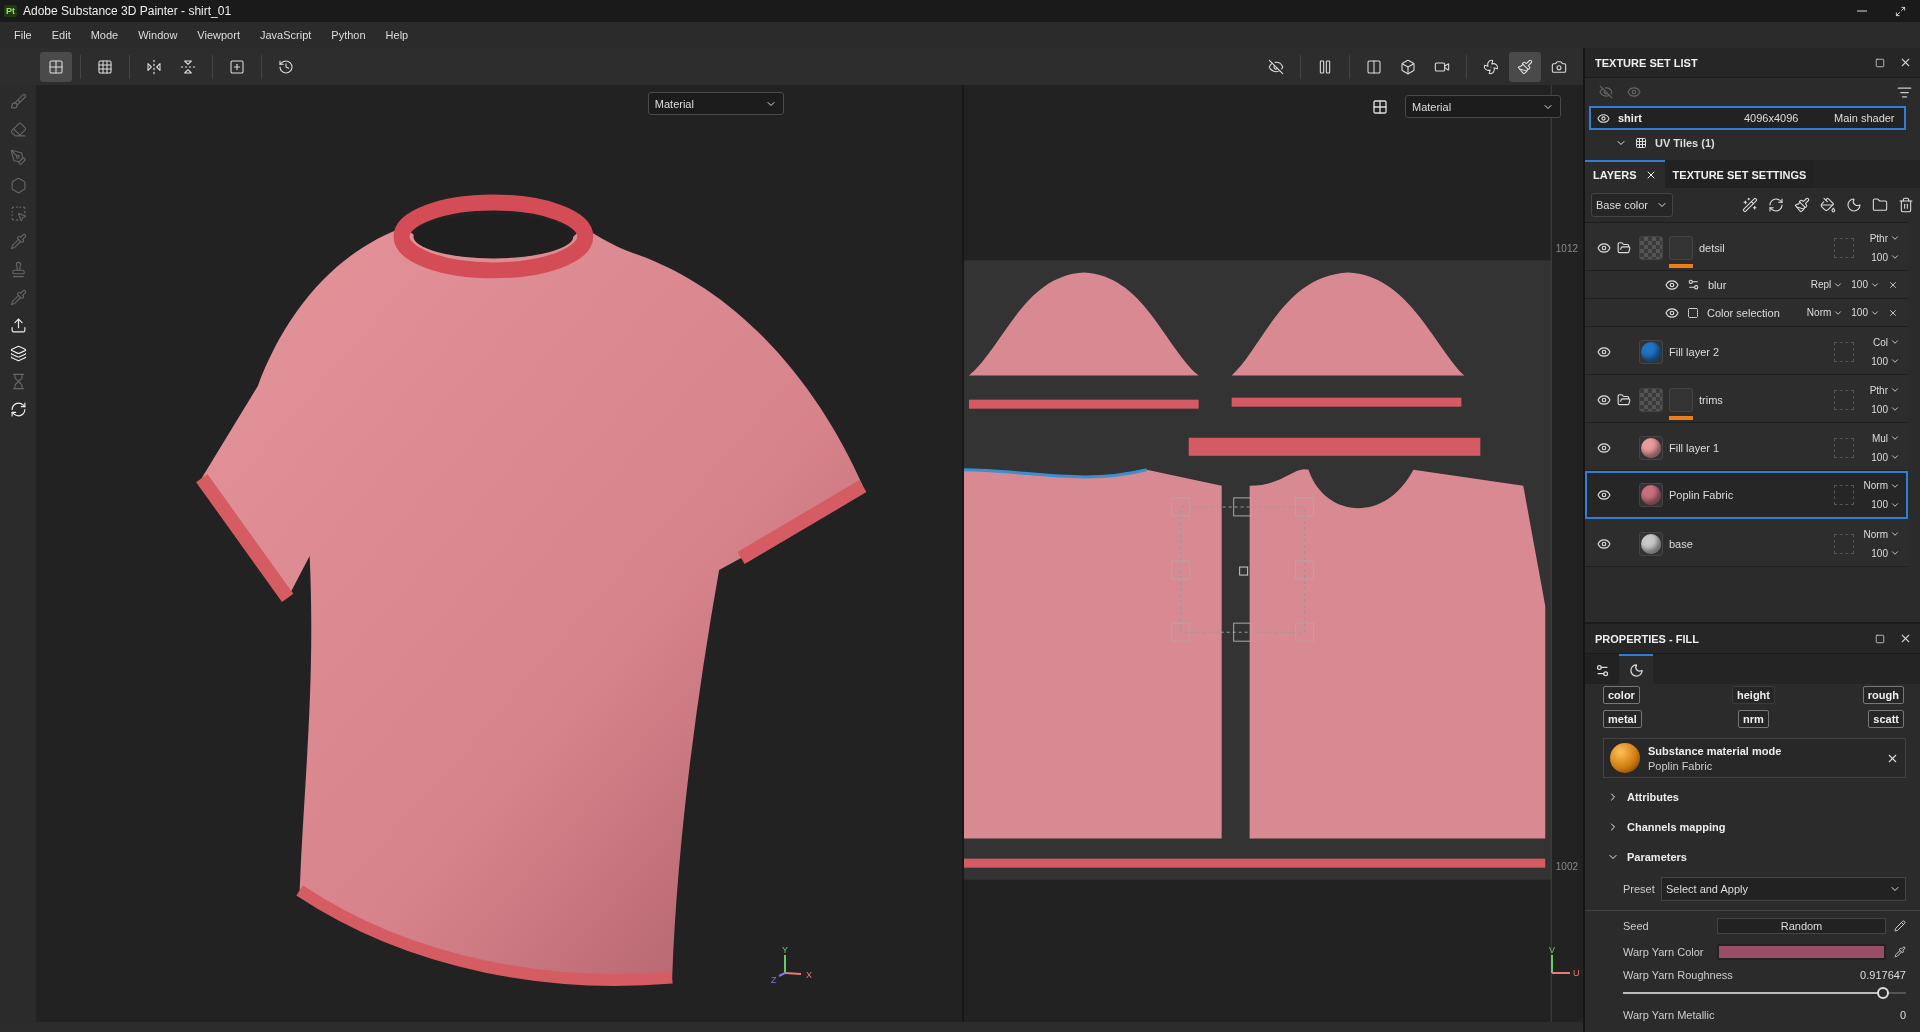 Image resolution: width=1920 pixels, height=1032 pixels. I want to click on properties-tab, so click(1636, 669).